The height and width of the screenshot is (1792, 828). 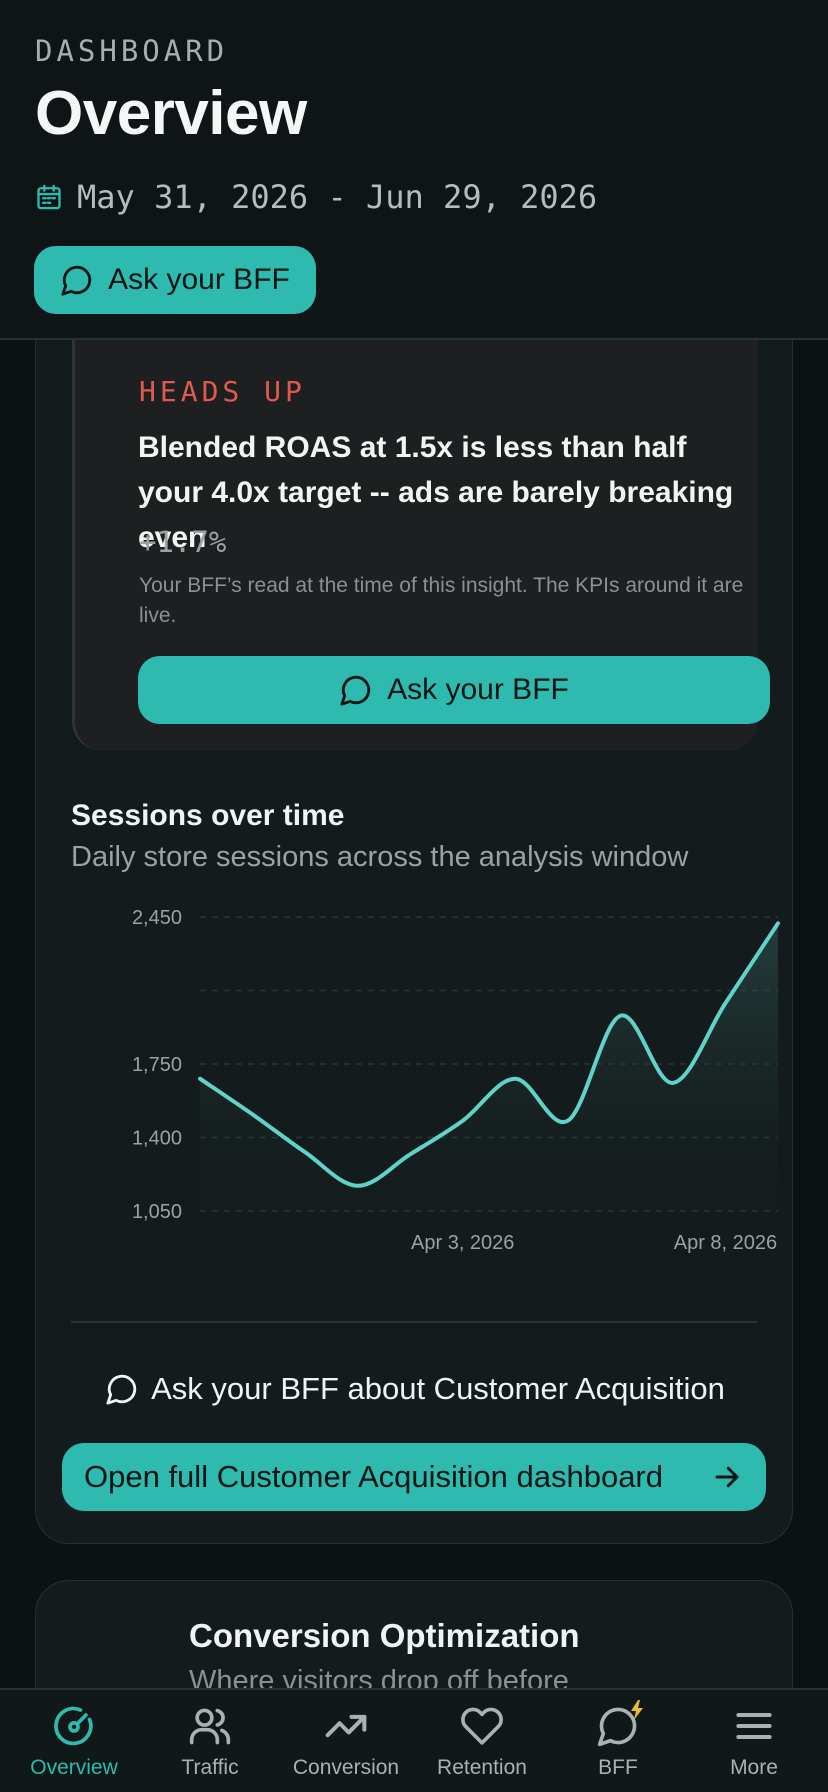 What do you see at coordinates (199, 279) in the screenshot?
I see `header-ask-bff-label: Ask your BFF` at bounding box center [199, 279].